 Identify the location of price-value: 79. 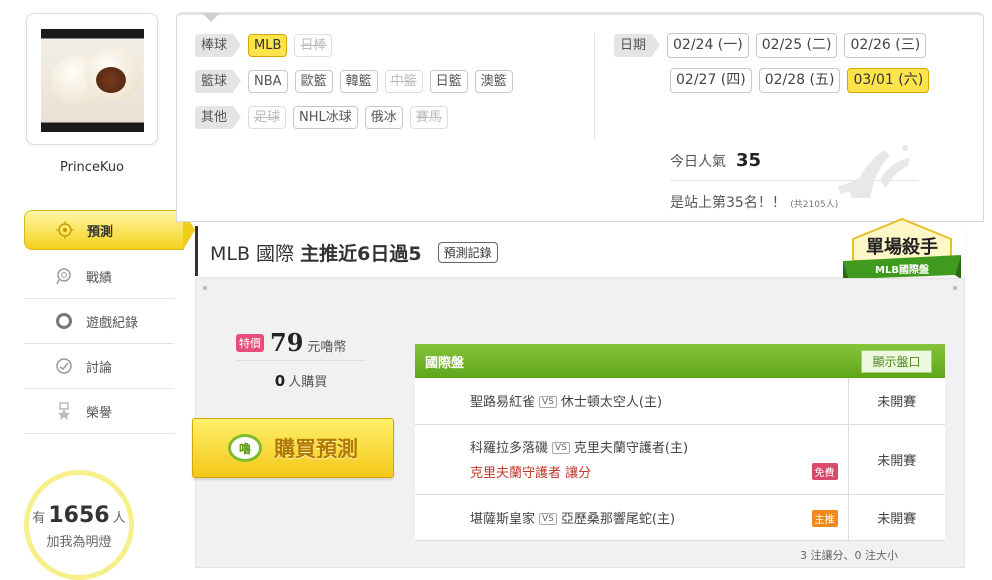
(287, 342).